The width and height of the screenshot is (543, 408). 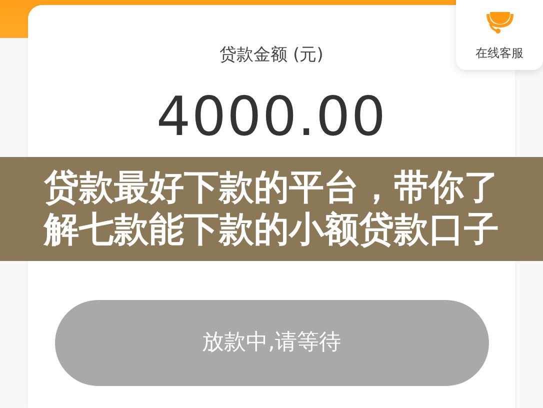 I want to click on service-label: 在线客服, so click(x=500, y=53).